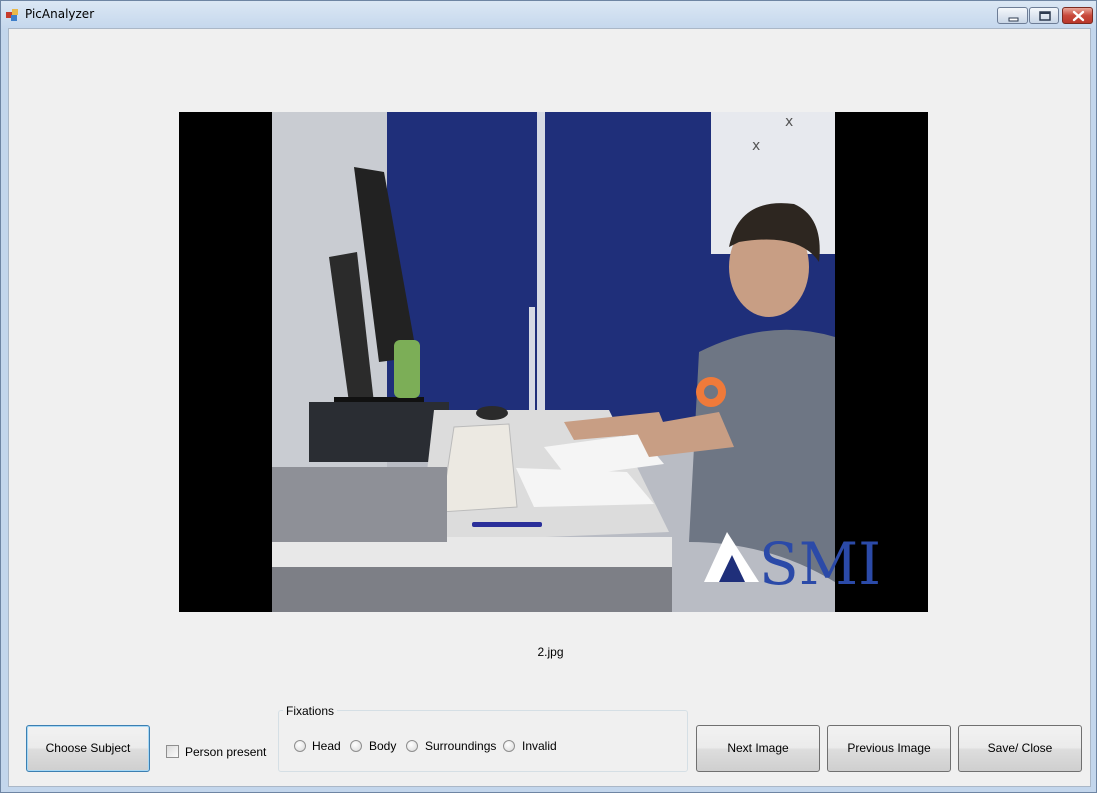  I want to click on radio-surroundings, so click(412, 746).